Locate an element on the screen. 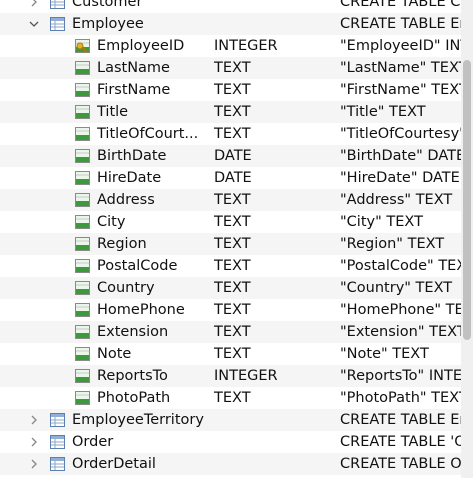 The width and height of the screenshot is (473, 478). column-name: HireDate is located at coordinates (129, 178).